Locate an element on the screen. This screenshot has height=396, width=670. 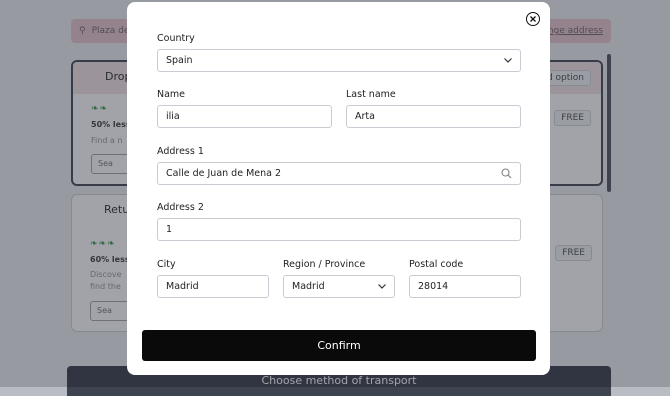
confirm-label: Confirm is located at coordinates (339, 345).